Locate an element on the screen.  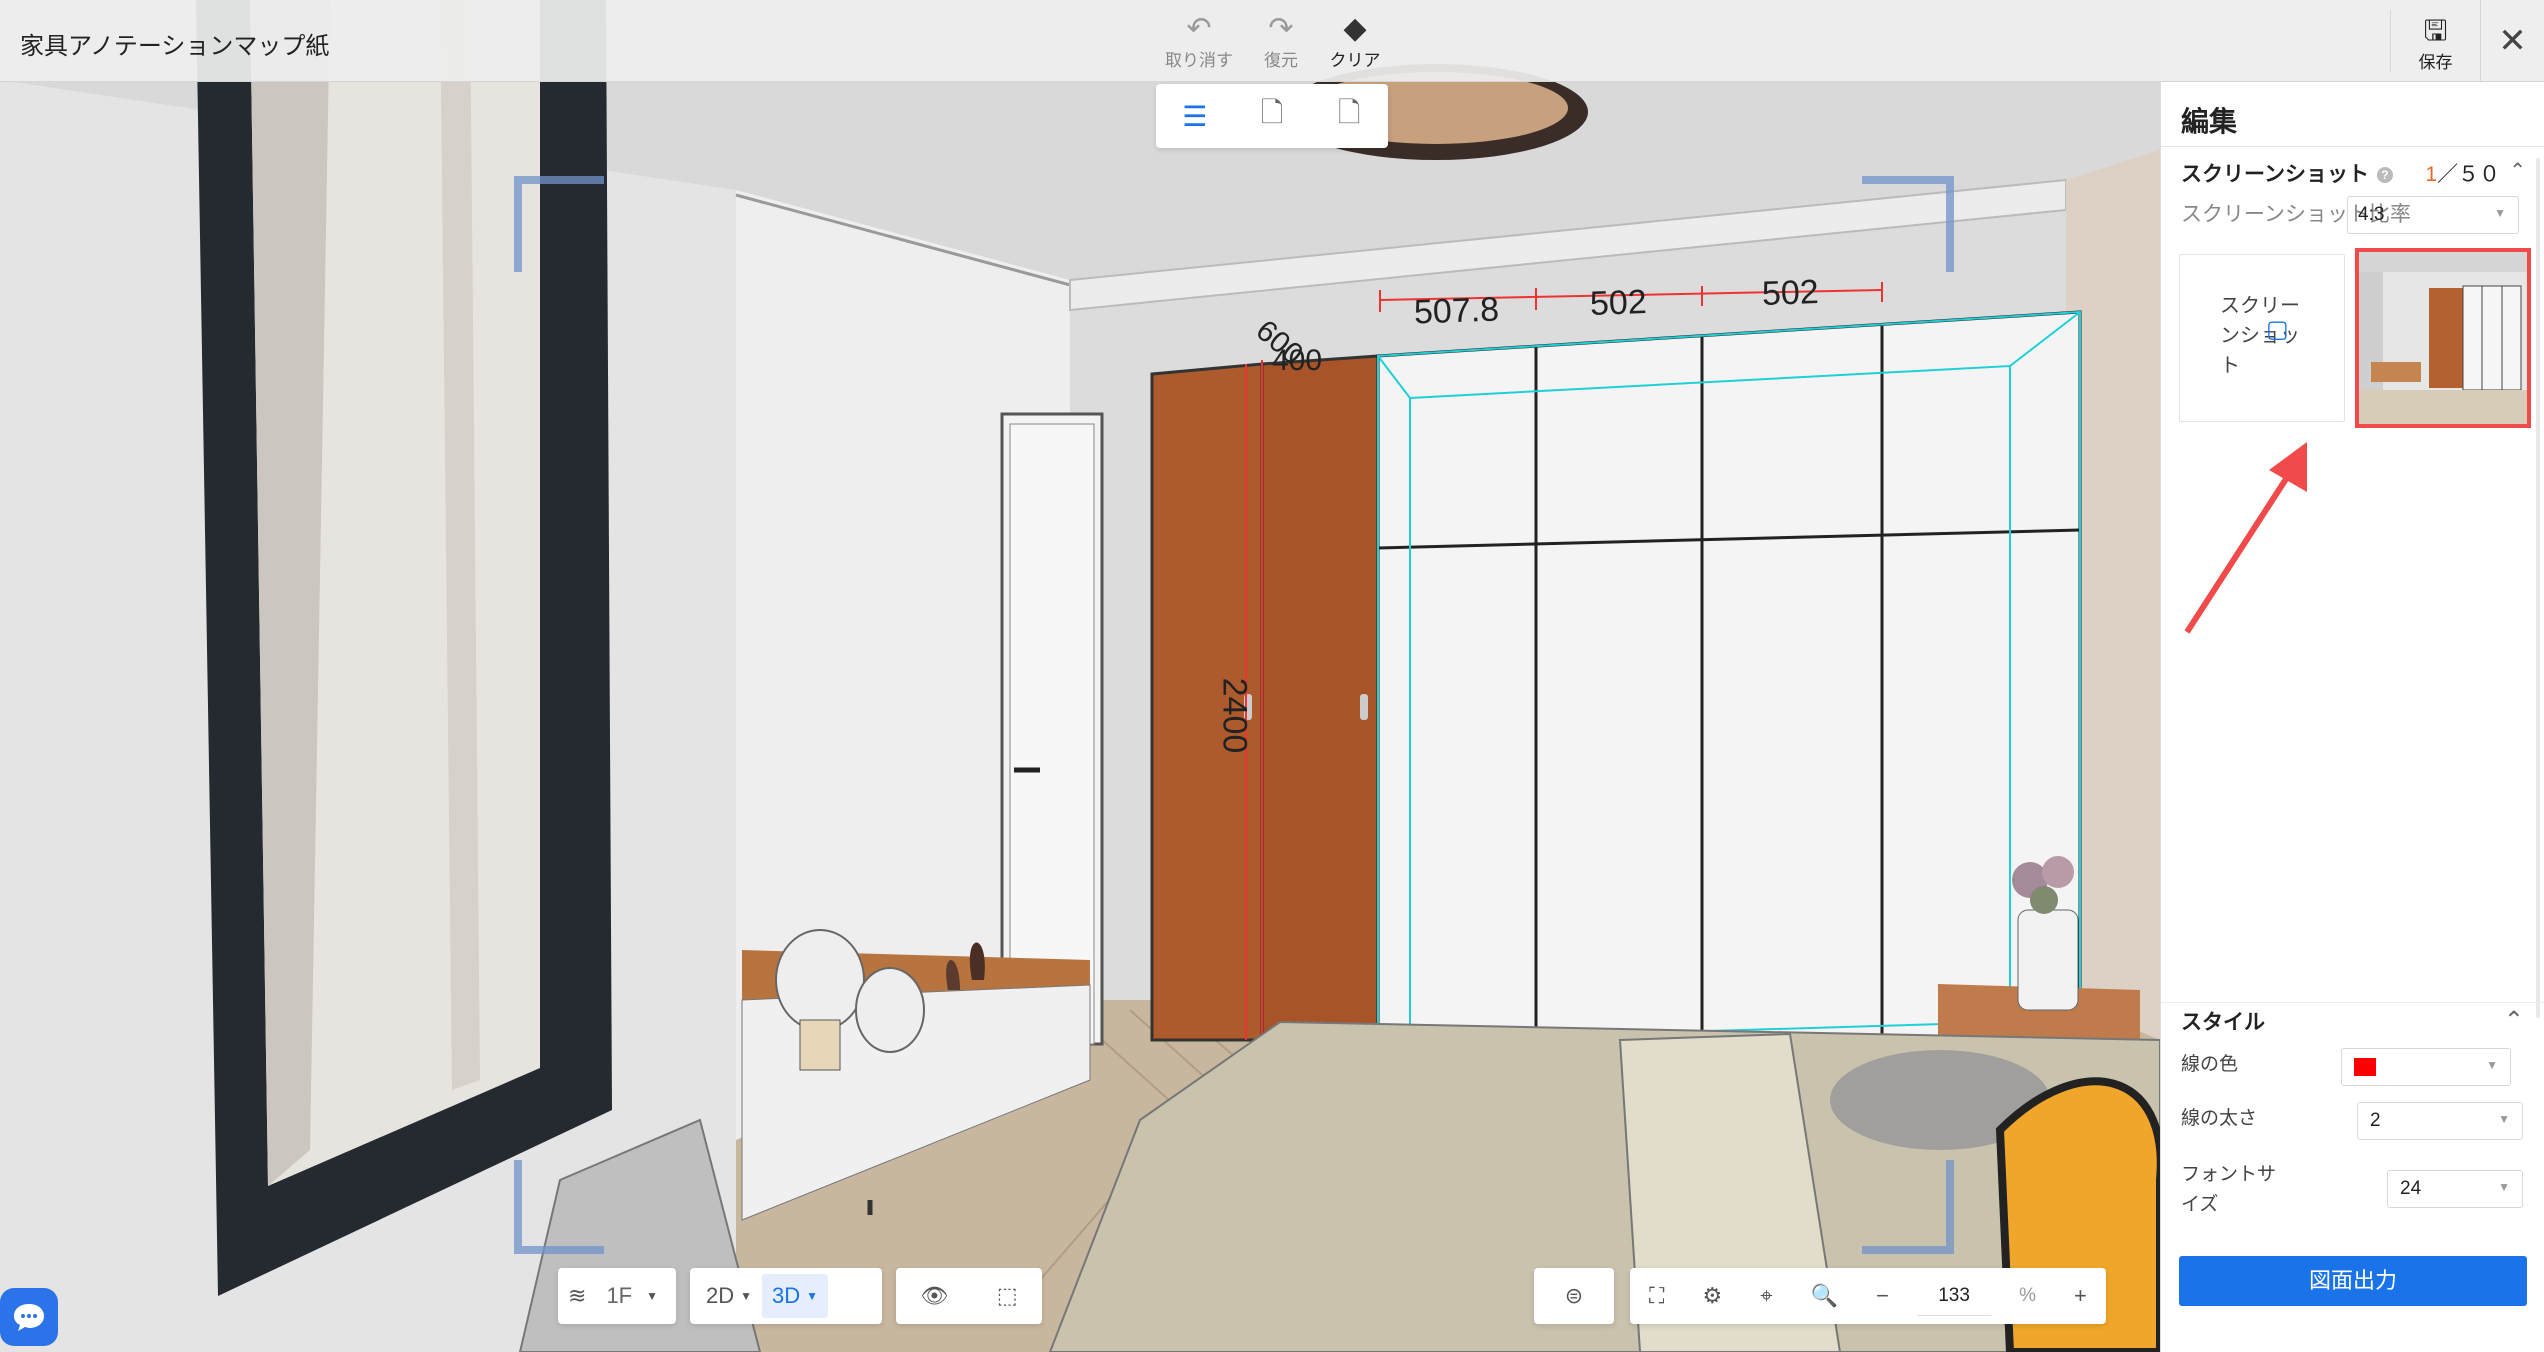
font-size-select: 24 ▼ is located at coordinates (2455, 1189).